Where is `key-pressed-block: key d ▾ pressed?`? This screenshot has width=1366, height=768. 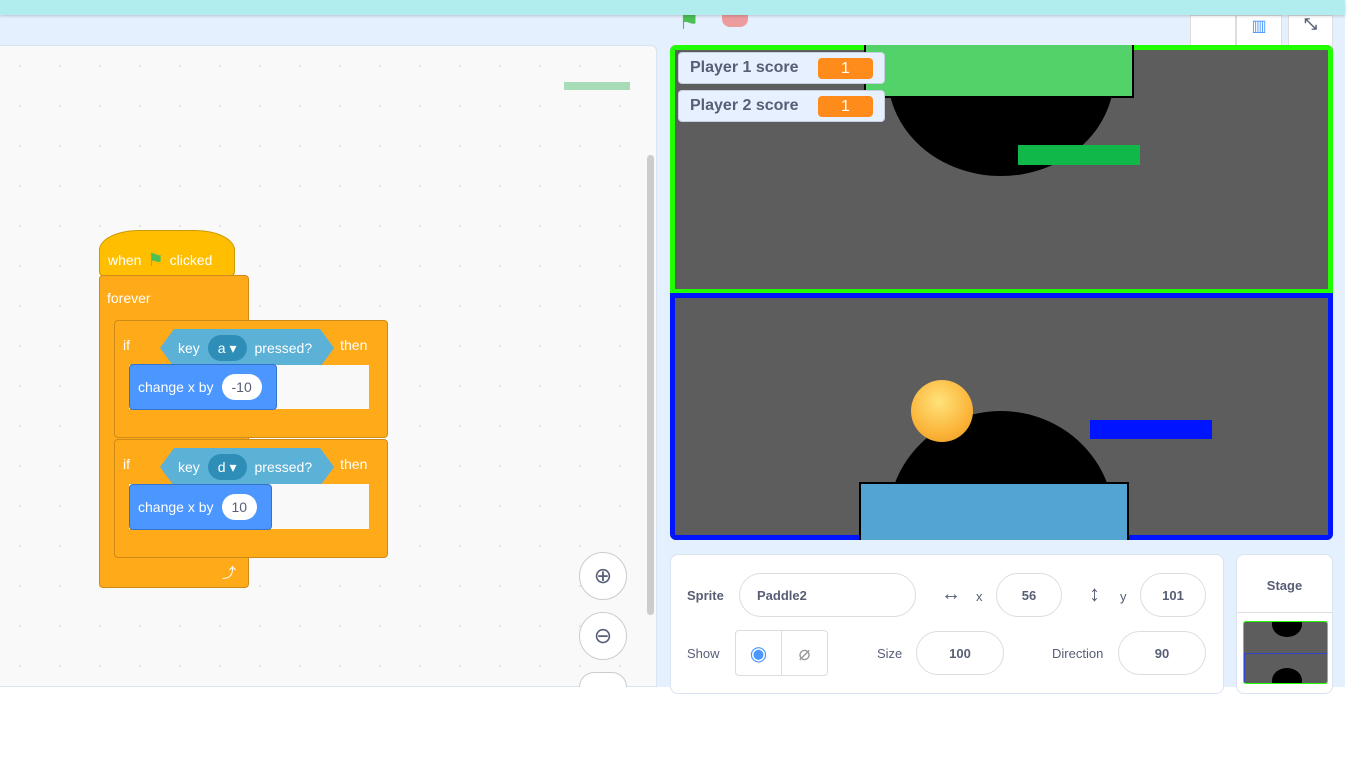
key-pressed-block: key d ▾ pressed? is located at coordinates (247, 467).